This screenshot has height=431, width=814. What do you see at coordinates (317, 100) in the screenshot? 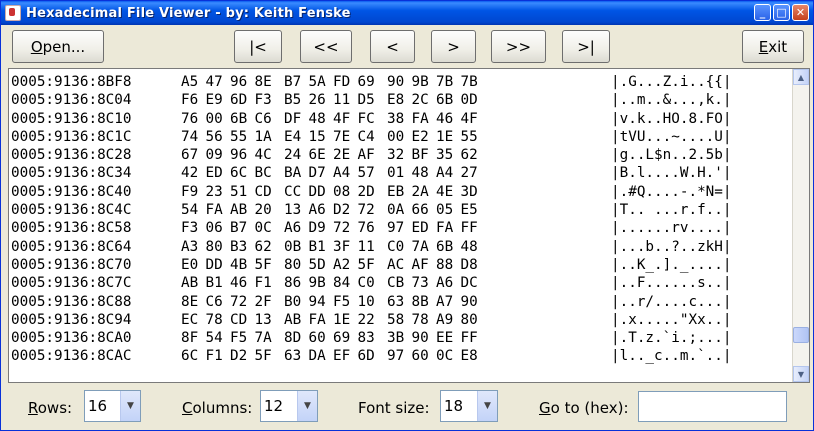
I see `hex-byte: 26` at bounding box center [317, 100].